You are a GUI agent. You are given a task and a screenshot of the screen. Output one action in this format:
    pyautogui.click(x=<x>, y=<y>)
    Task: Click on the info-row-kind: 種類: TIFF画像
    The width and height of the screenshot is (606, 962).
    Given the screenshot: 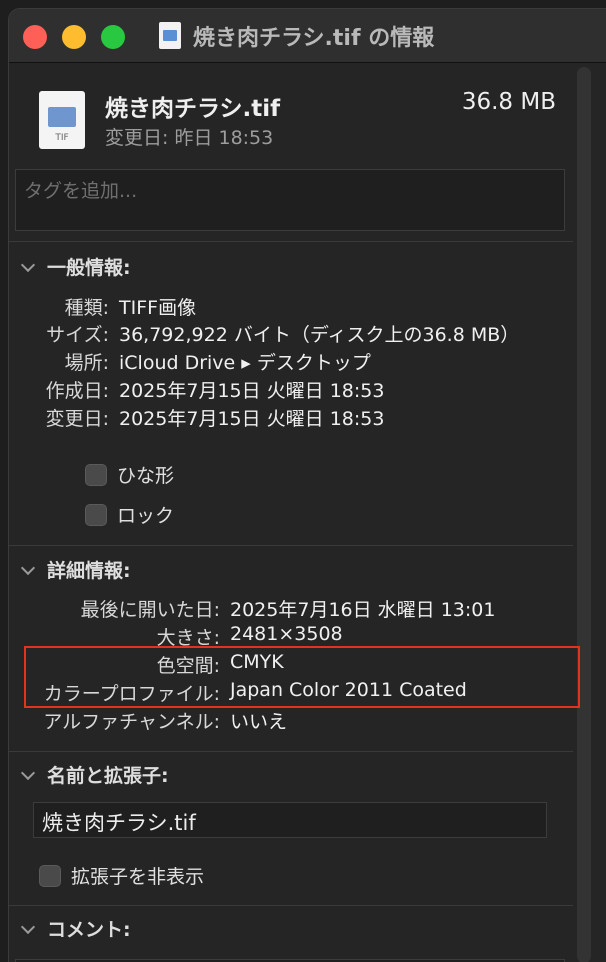 What is the action you would take?
    pyautogui.click(x=289, y=306)
    